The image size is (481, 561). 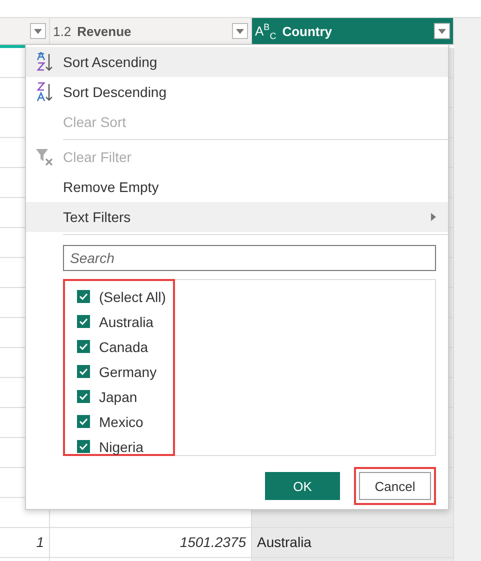 What do you see at coordinates (126, 322) in the screenshot?
I see `value-label: Australia` at bounding box center [126, 322].